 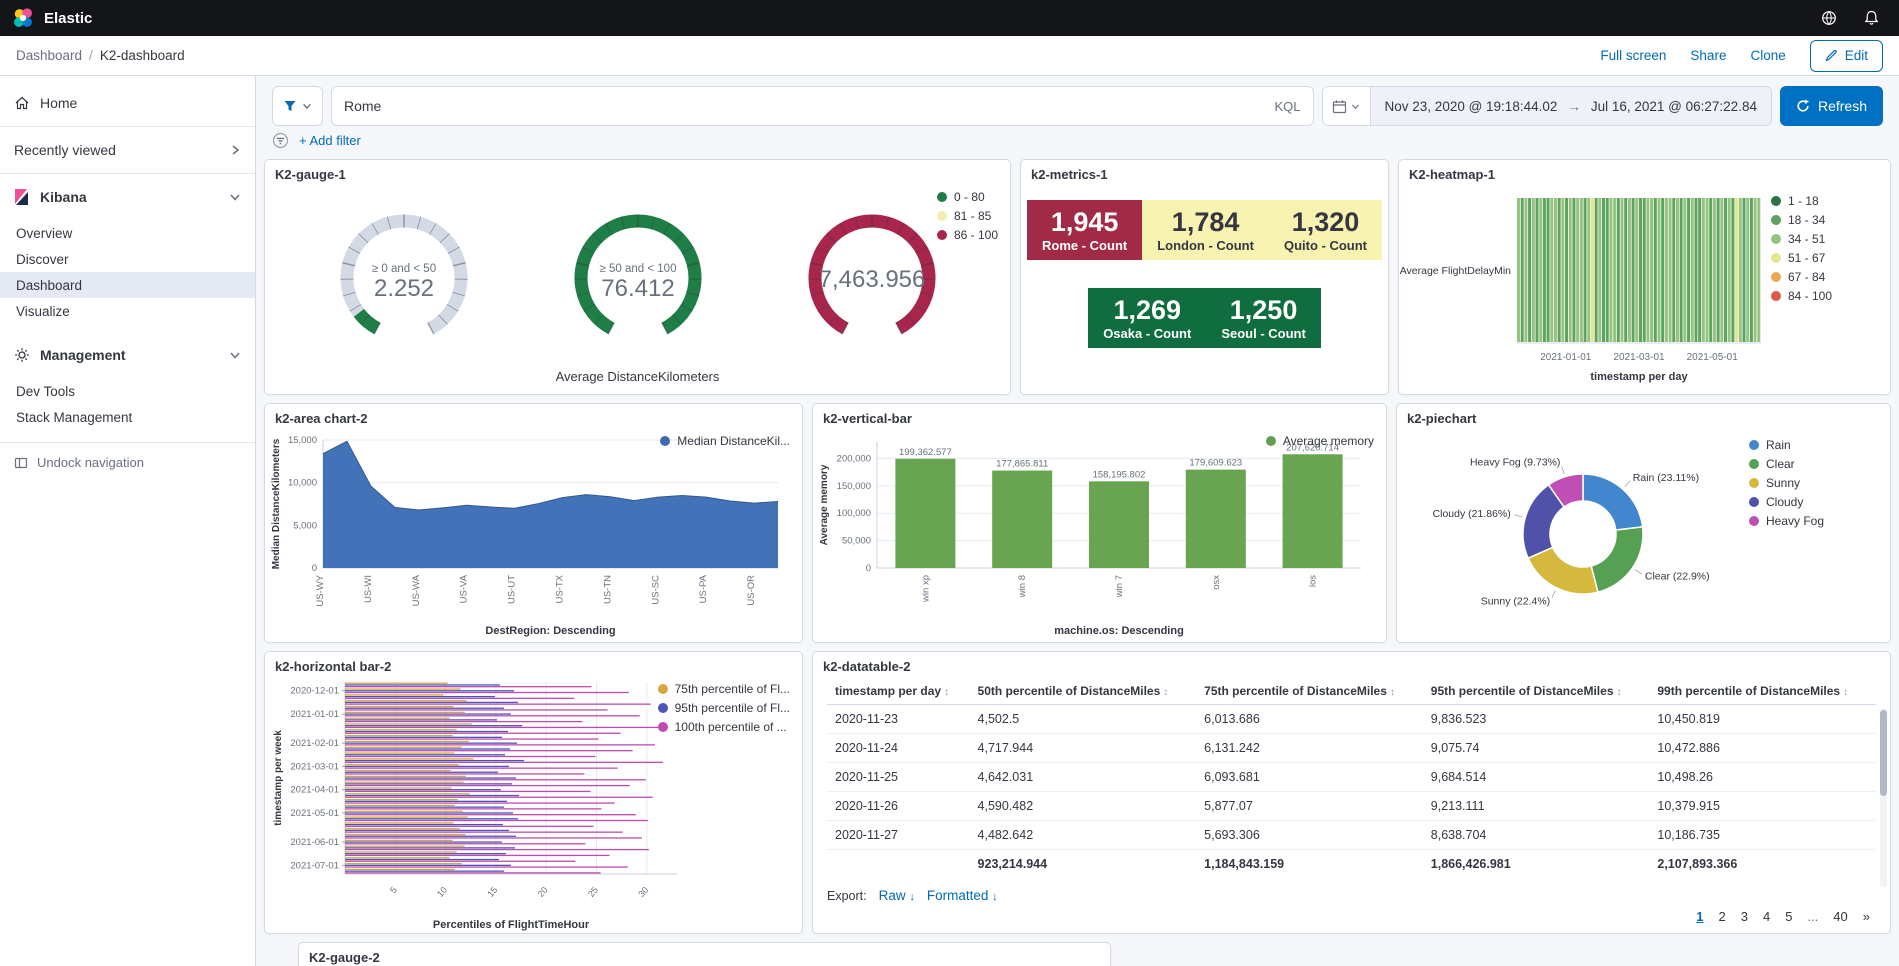 What do you see at coordinates (1699, 916) in the screenshot?
I see `page-button: 1` at bounding box center [1699, 916].